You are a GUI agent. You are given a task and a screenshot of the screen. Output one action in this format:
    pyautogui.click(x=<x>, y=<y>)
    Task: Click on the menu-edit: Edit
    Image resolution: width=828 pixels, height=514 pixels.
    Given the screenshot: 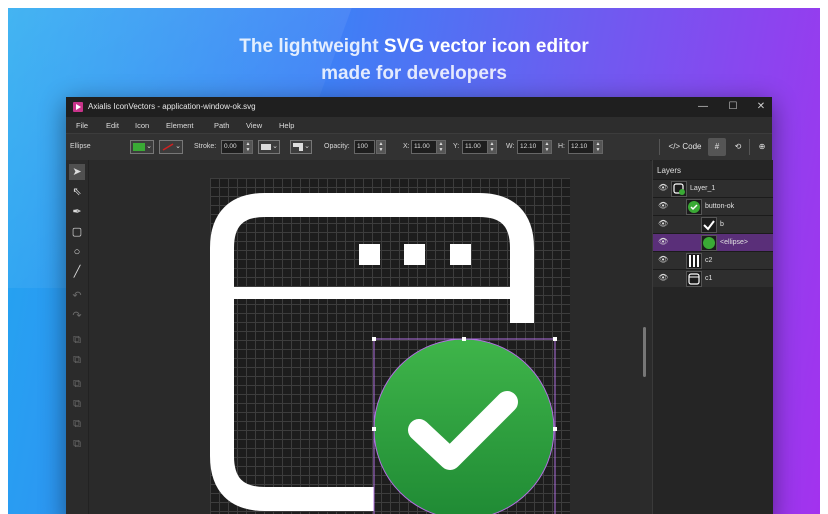 What is the action you would take?
    pyautogui.click(x=112, y=125)
    